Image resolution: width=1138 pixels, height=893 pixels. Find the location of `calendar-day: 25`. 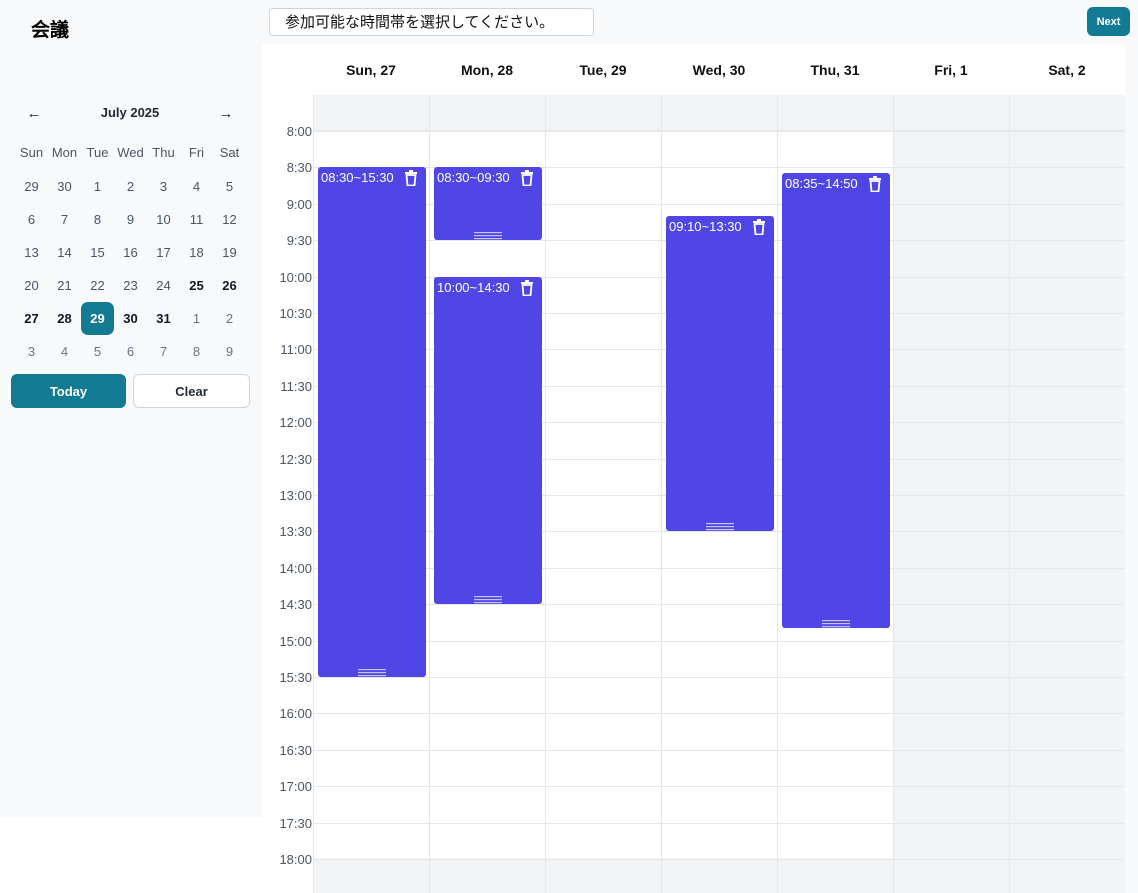

calendar-day: 25 is located at coordinates (196, 285).